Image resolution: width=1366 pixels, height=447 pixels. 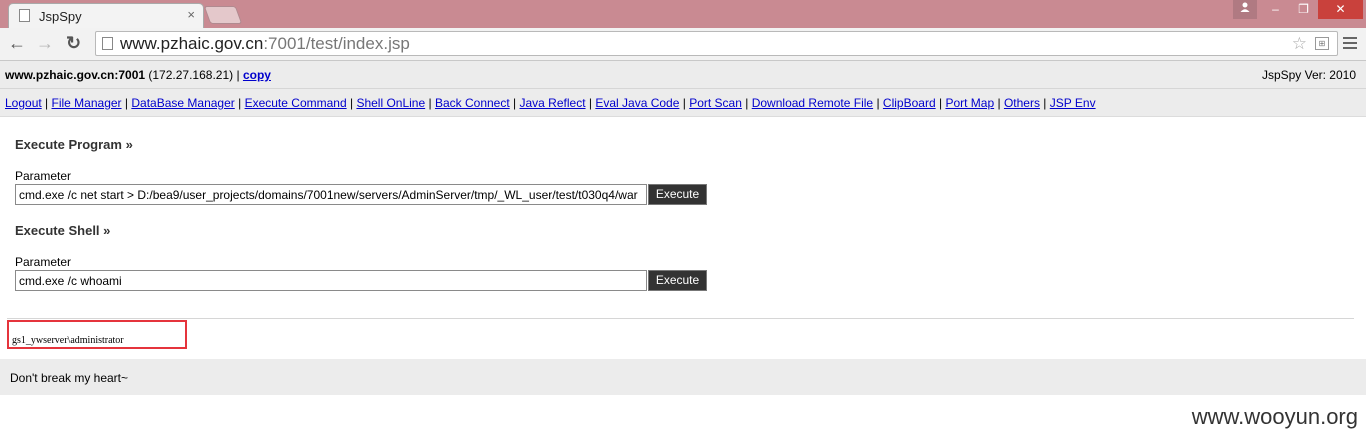 What do you see at coordinates (390, 103) in the screenshot?
I see `menu-item-shell-online: Shell OnLine` at bounding box center [390, 103].